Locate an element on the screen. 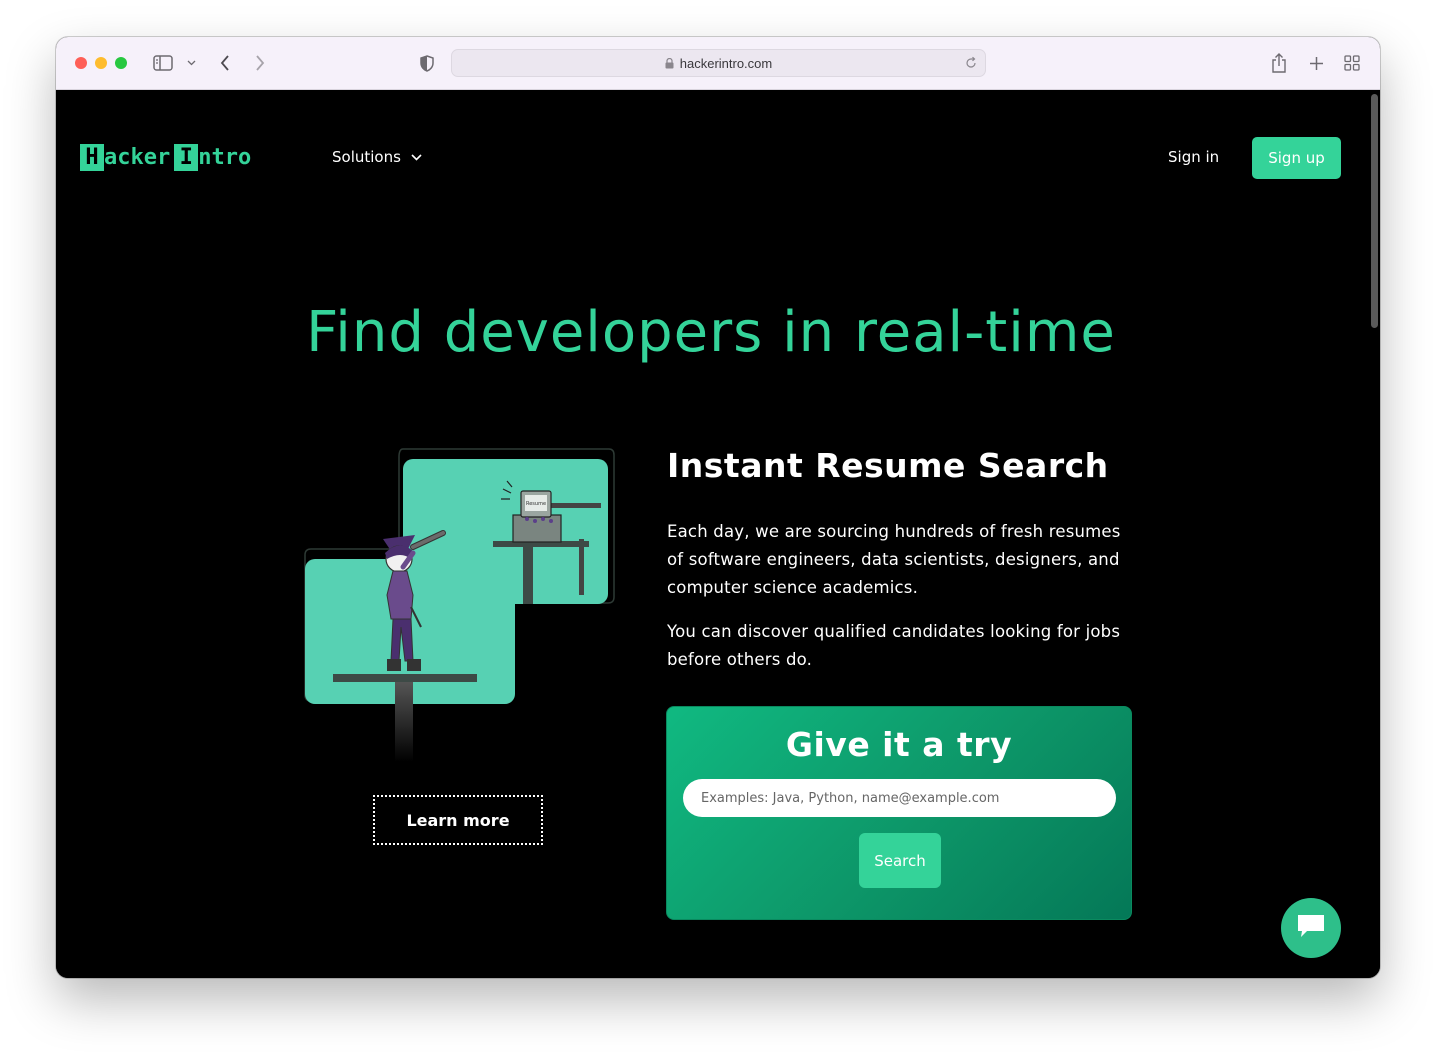 Image resolution: width=1436 pixels, height=1052 pixels. explorer-illustration: Resume is located at coordinates (459, 605).